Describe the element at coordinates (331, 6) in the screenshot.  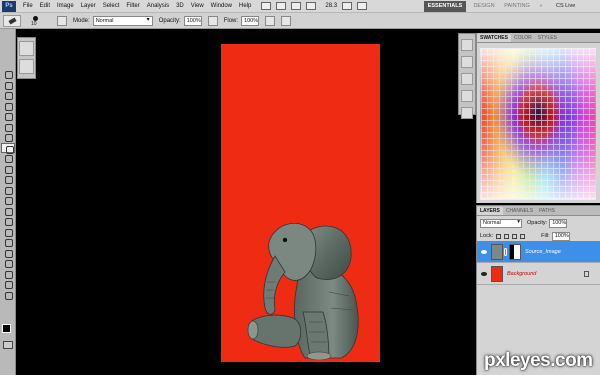
I see `zoom-level: 28.3` at that location.